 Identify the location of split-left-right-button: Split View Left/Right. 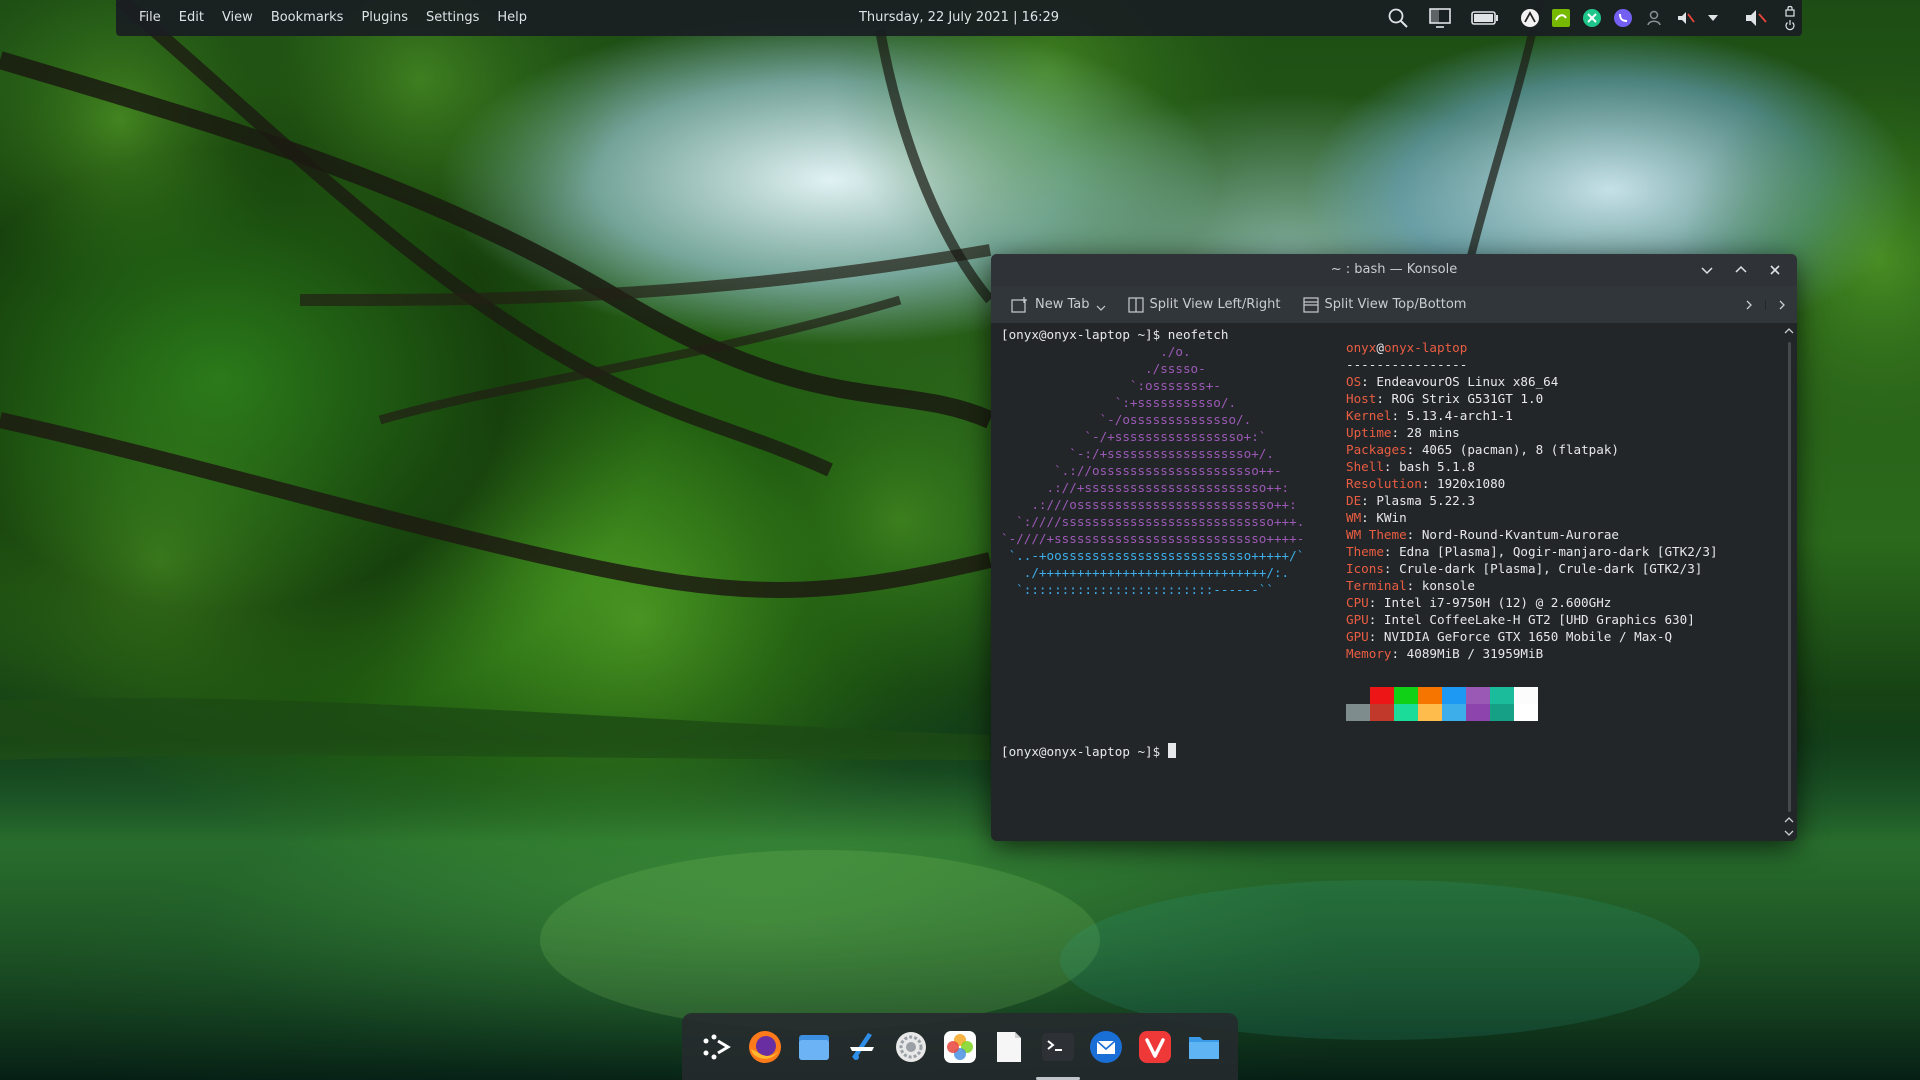
(1204, 304).